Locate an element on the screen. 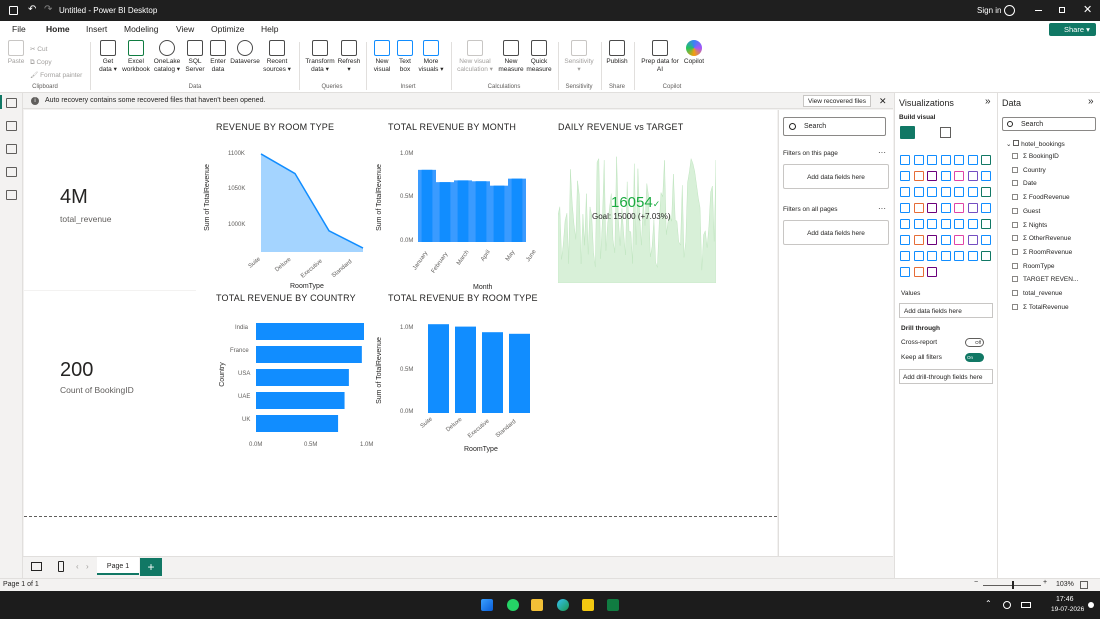  maximize-icon is located at coordinates (1062, 10).